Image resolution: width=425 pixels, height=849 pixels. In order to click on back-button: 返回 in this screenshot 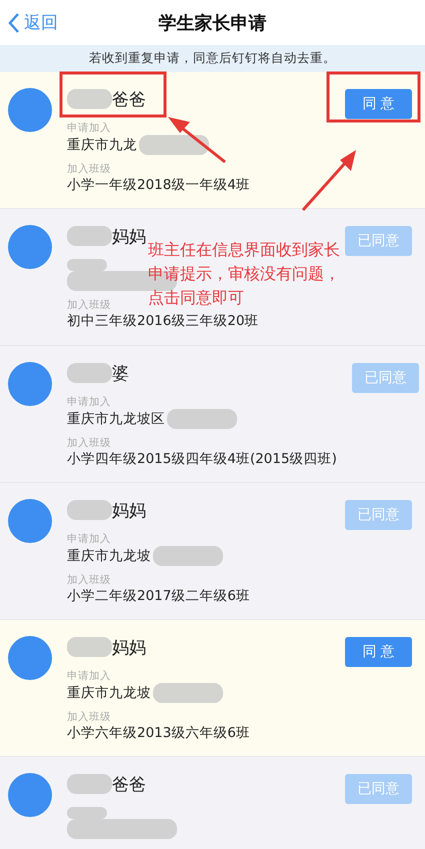, I will do `click(29, 22)`.